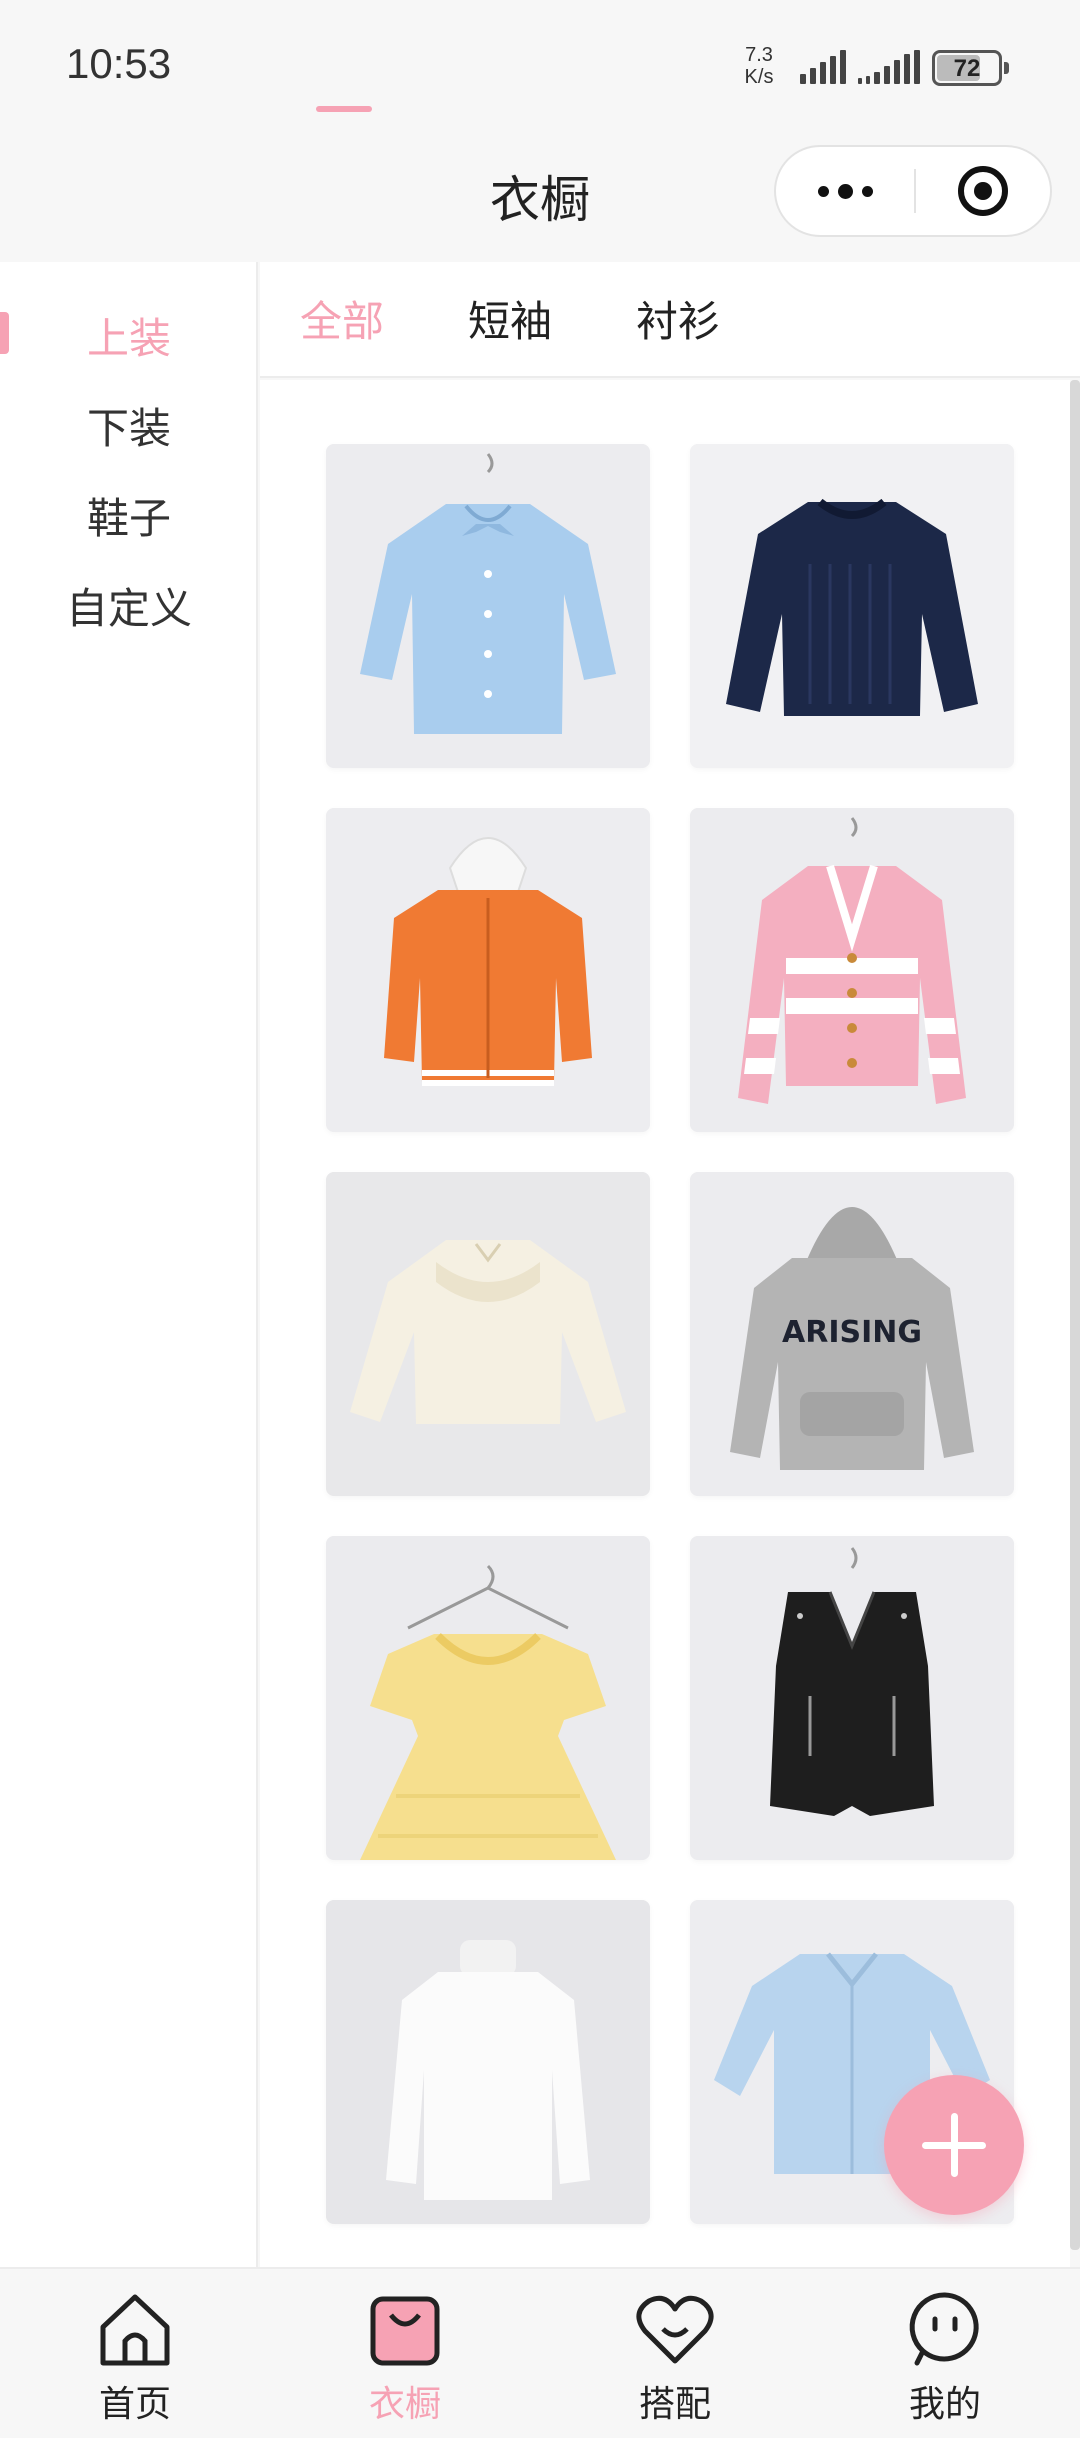 The image size is (1080, 2438). What do you see at coordinates (135, 2330) in the screenshot?
I see `home-icon` at bounding box center [135, 2330].